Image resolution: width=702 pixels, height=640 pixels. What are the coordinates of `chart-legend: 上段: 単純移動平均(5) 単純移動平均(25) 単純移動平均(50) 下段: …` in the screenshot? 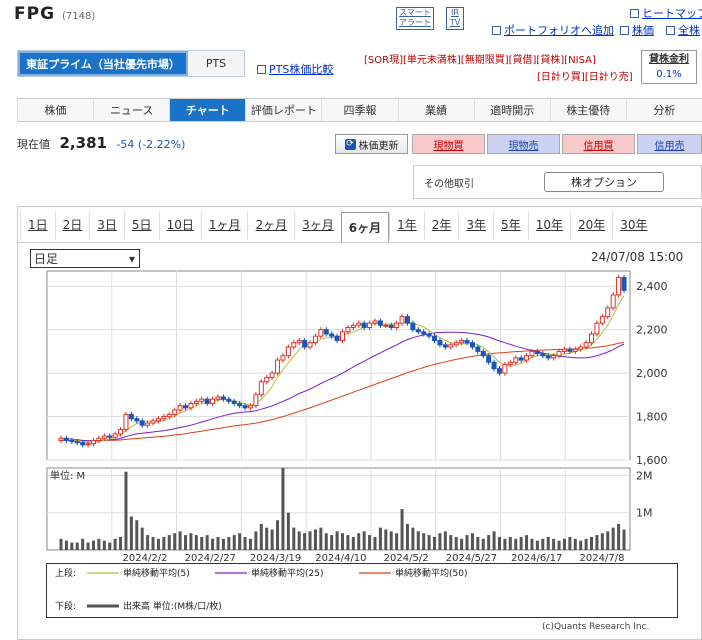 It's located at (362, 590).